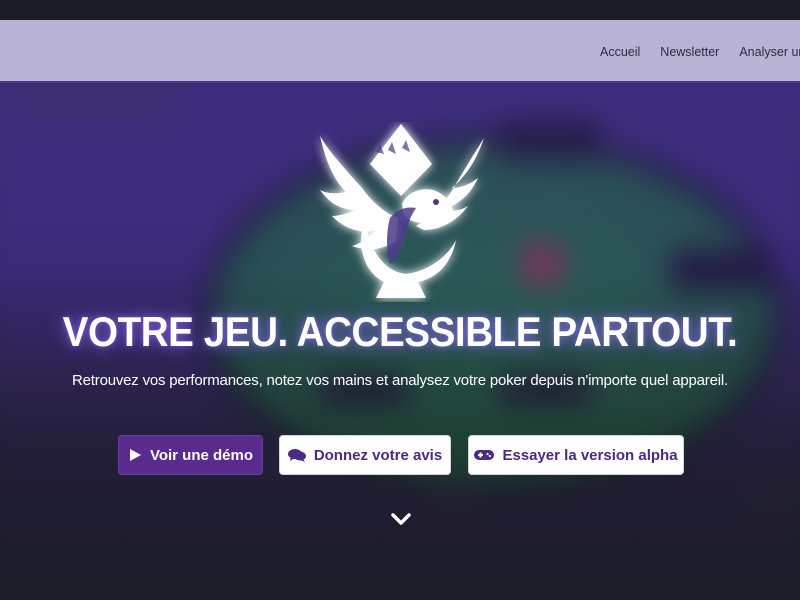 This screenshot has width=800, height=600. Describe the element at coordinates (400, 331) in the screenshot. I see `hero-title: VOTRE JEU. ACCESSIBLE PARTOUT.` at that location.